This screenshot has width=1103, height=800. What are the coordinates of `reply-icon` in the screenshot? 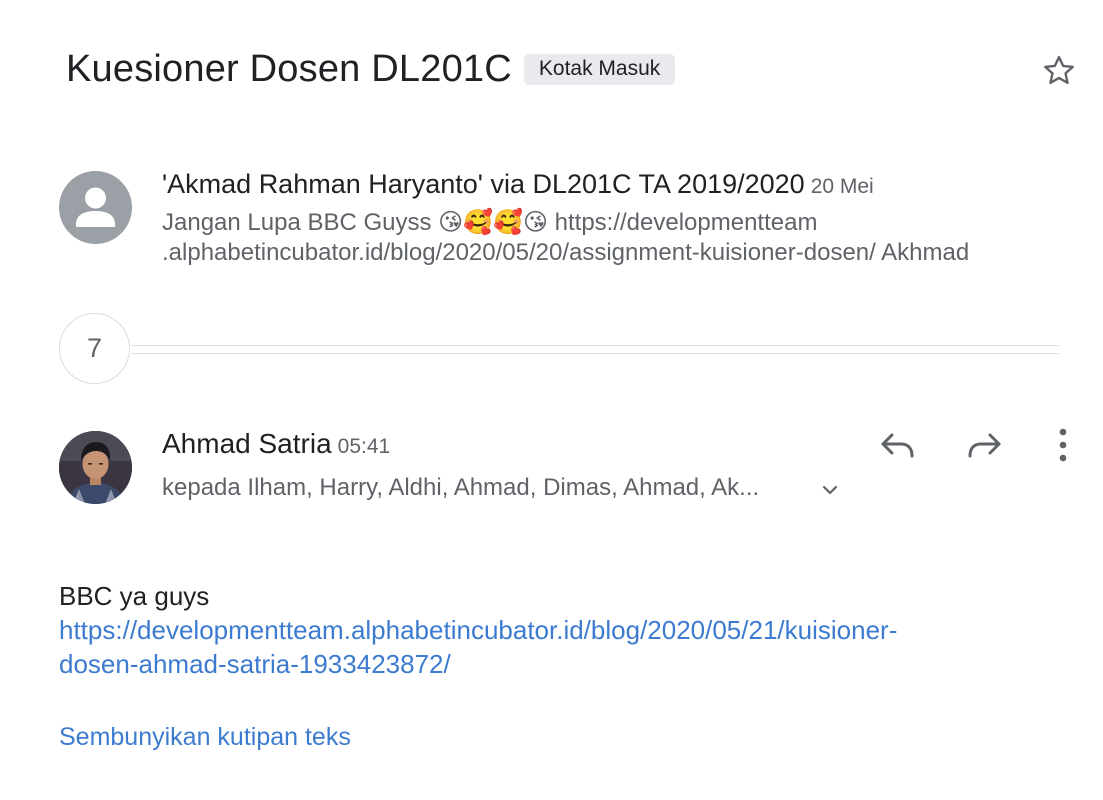 It's located at (898, 445).